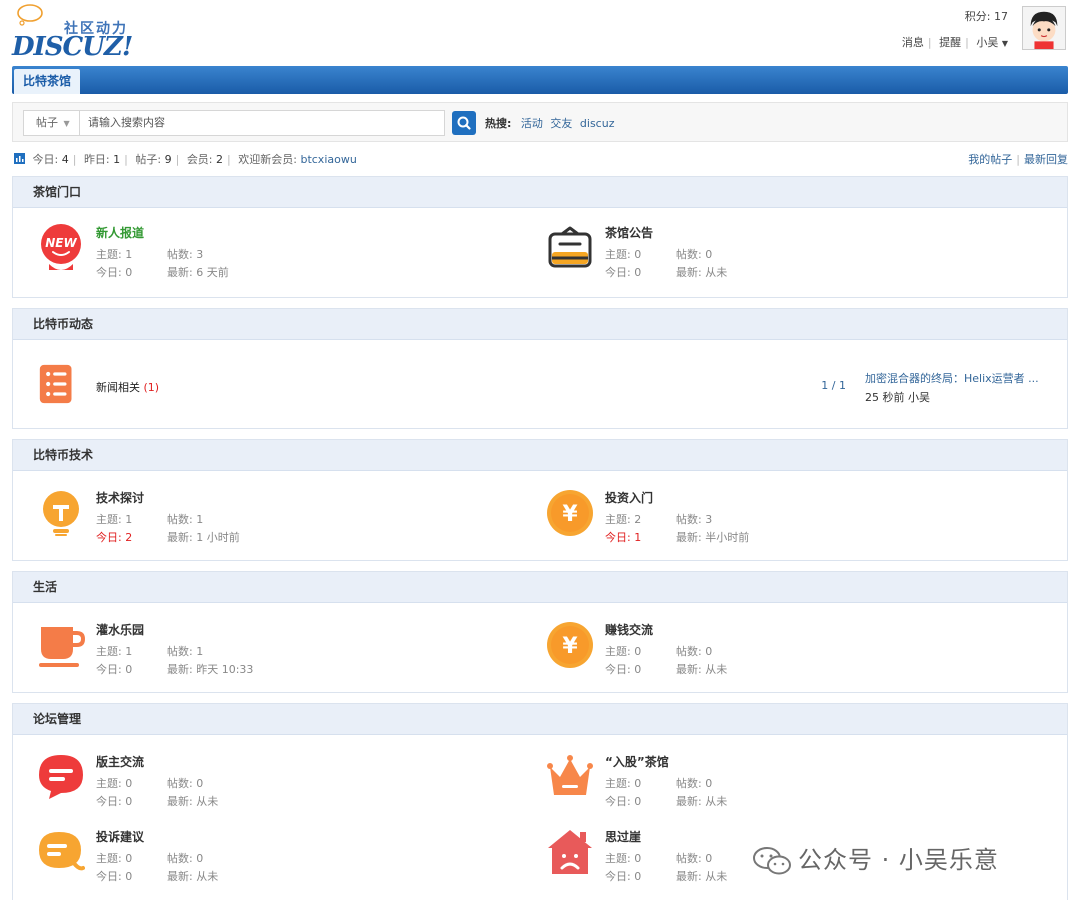  What do you see at coordinates (114, 254) in the screenshot?
I see `topics-count: 主题: 1` at bounding box center [114, 254].